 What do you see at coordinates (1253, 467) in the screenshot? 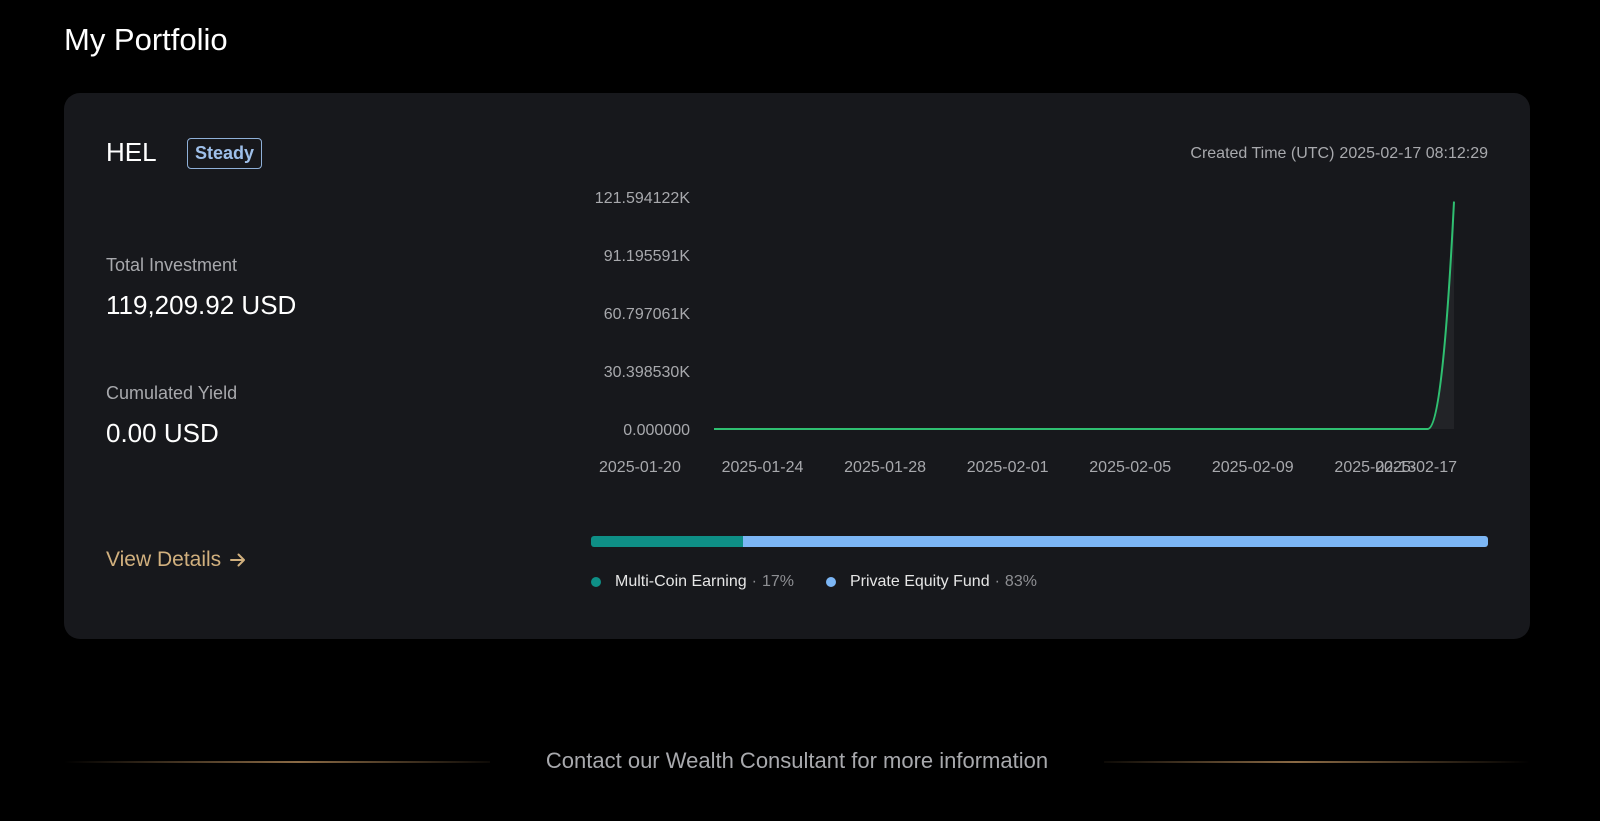
I see `x-tick-label: 2025-02-09` at bounding box center [1253, 467].